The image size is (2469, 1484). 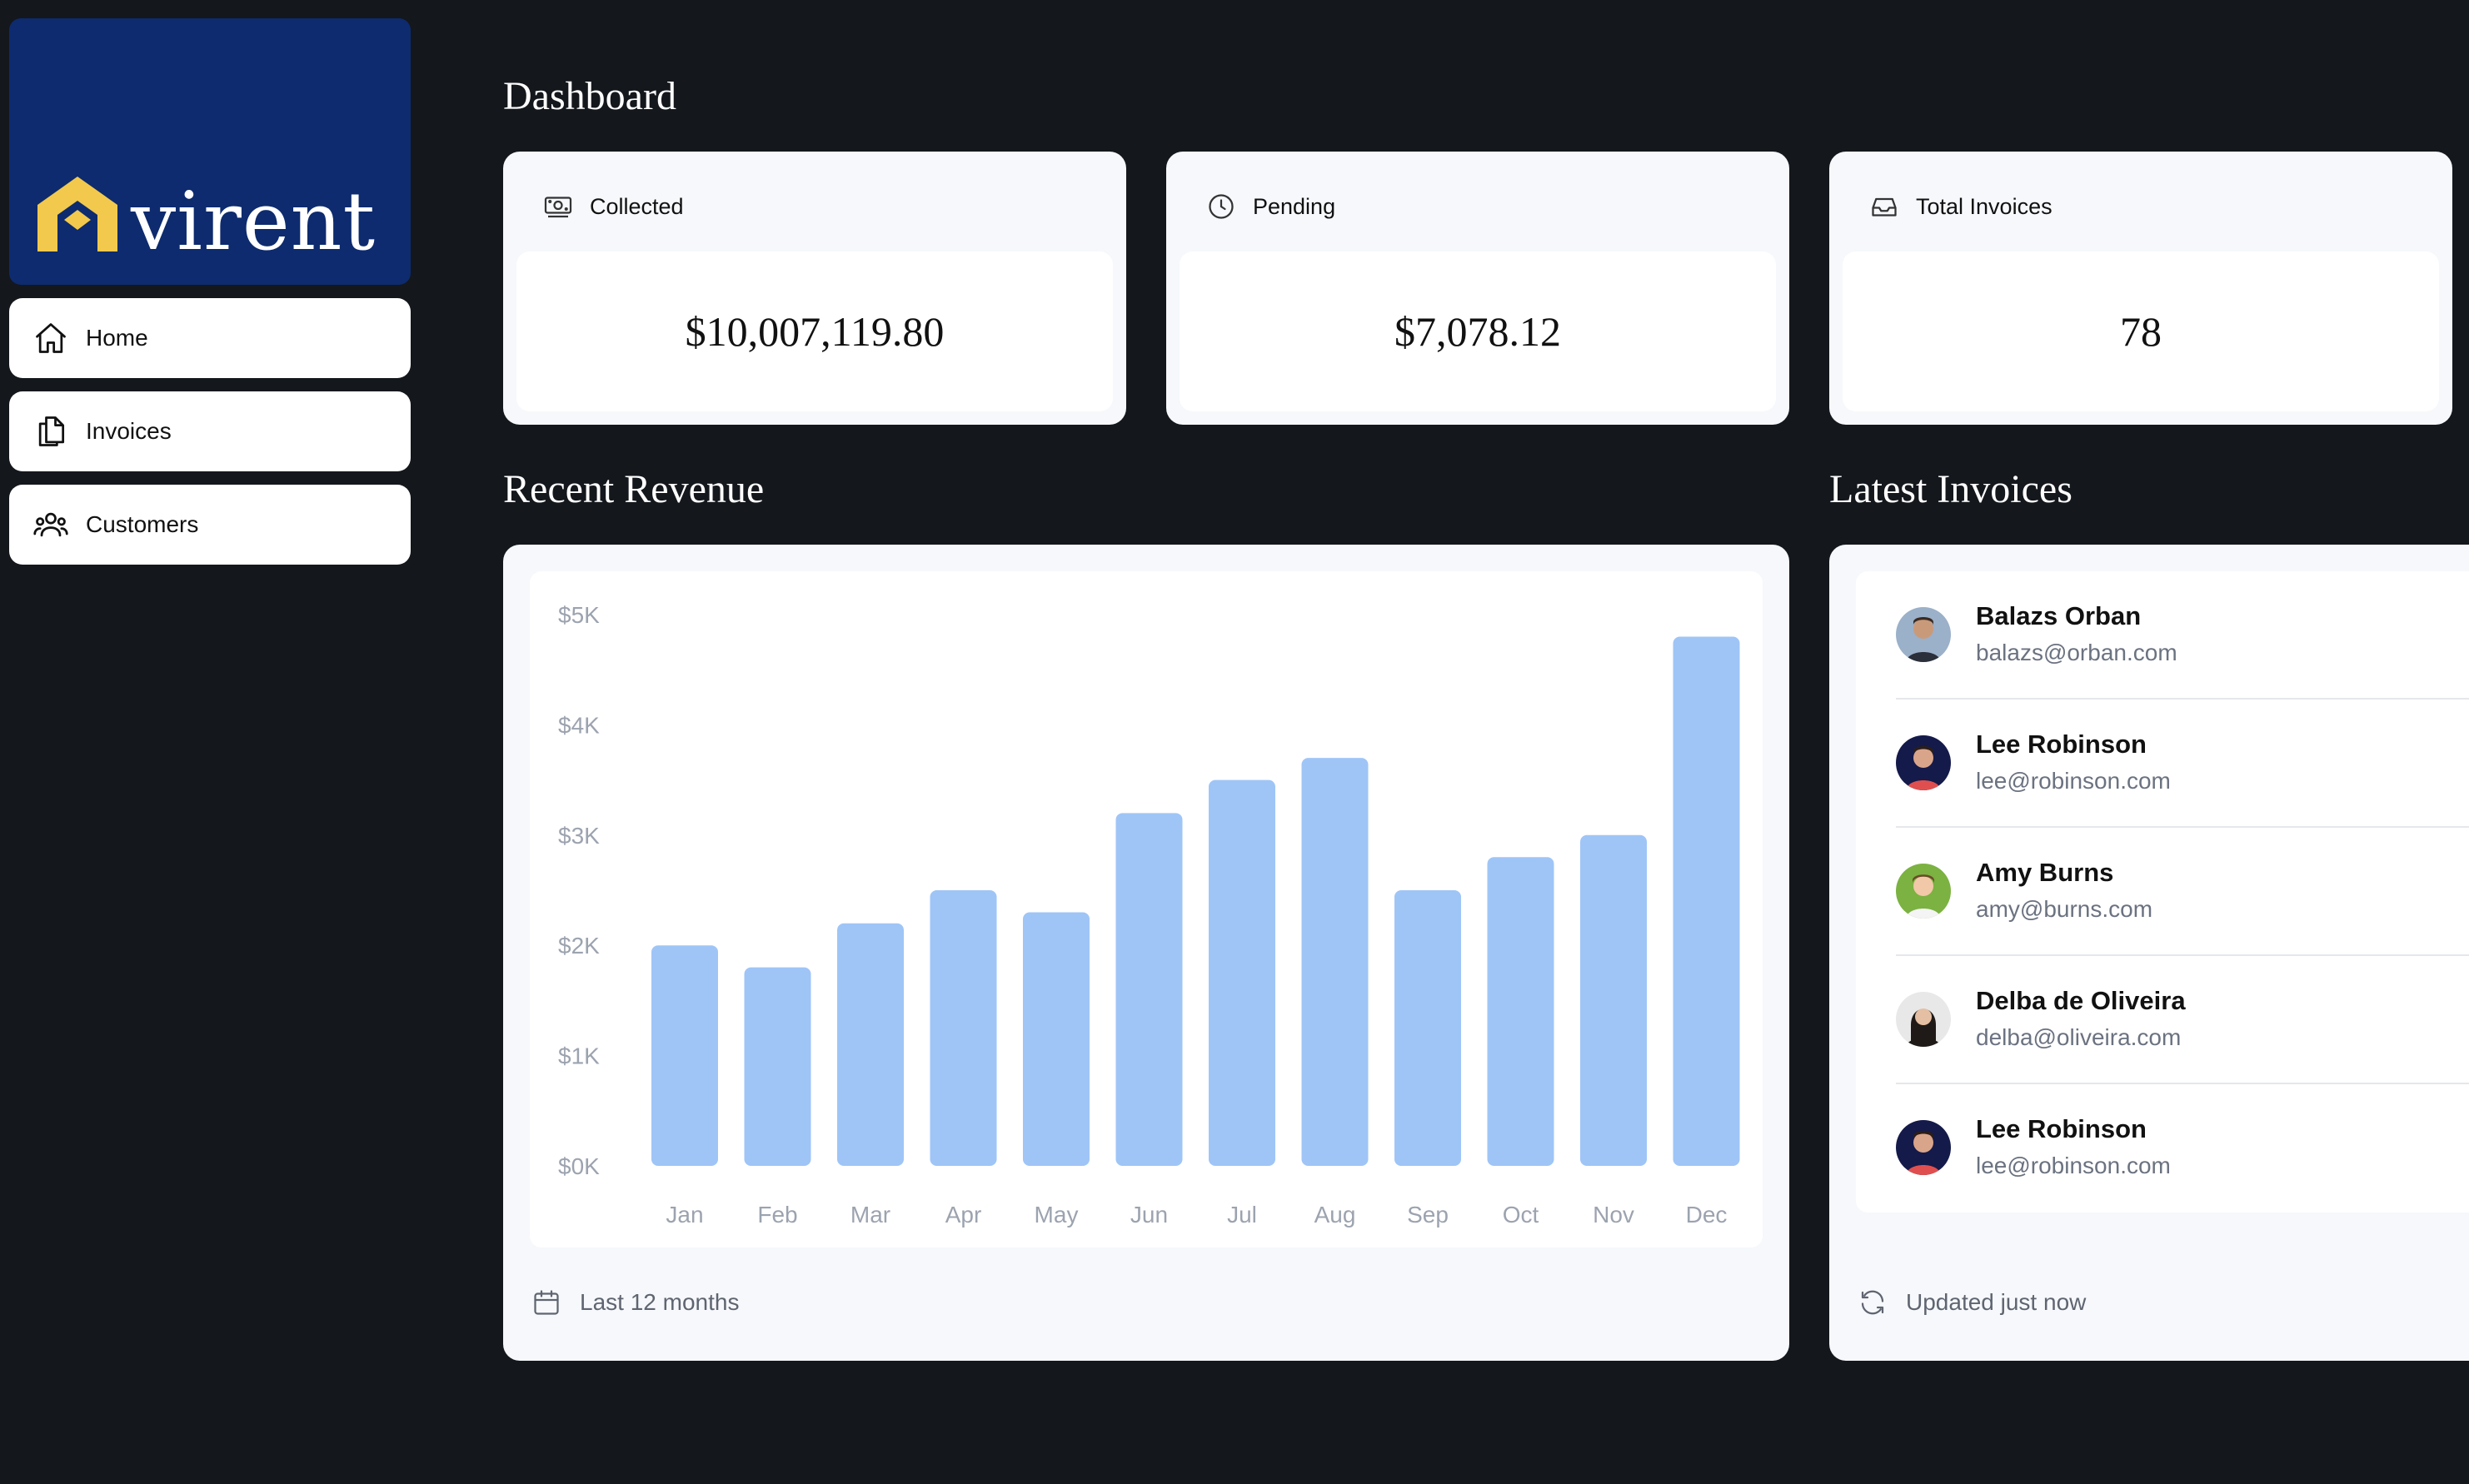 I want to click on x-tick-label: Apr, so click(x=963, y=1215).